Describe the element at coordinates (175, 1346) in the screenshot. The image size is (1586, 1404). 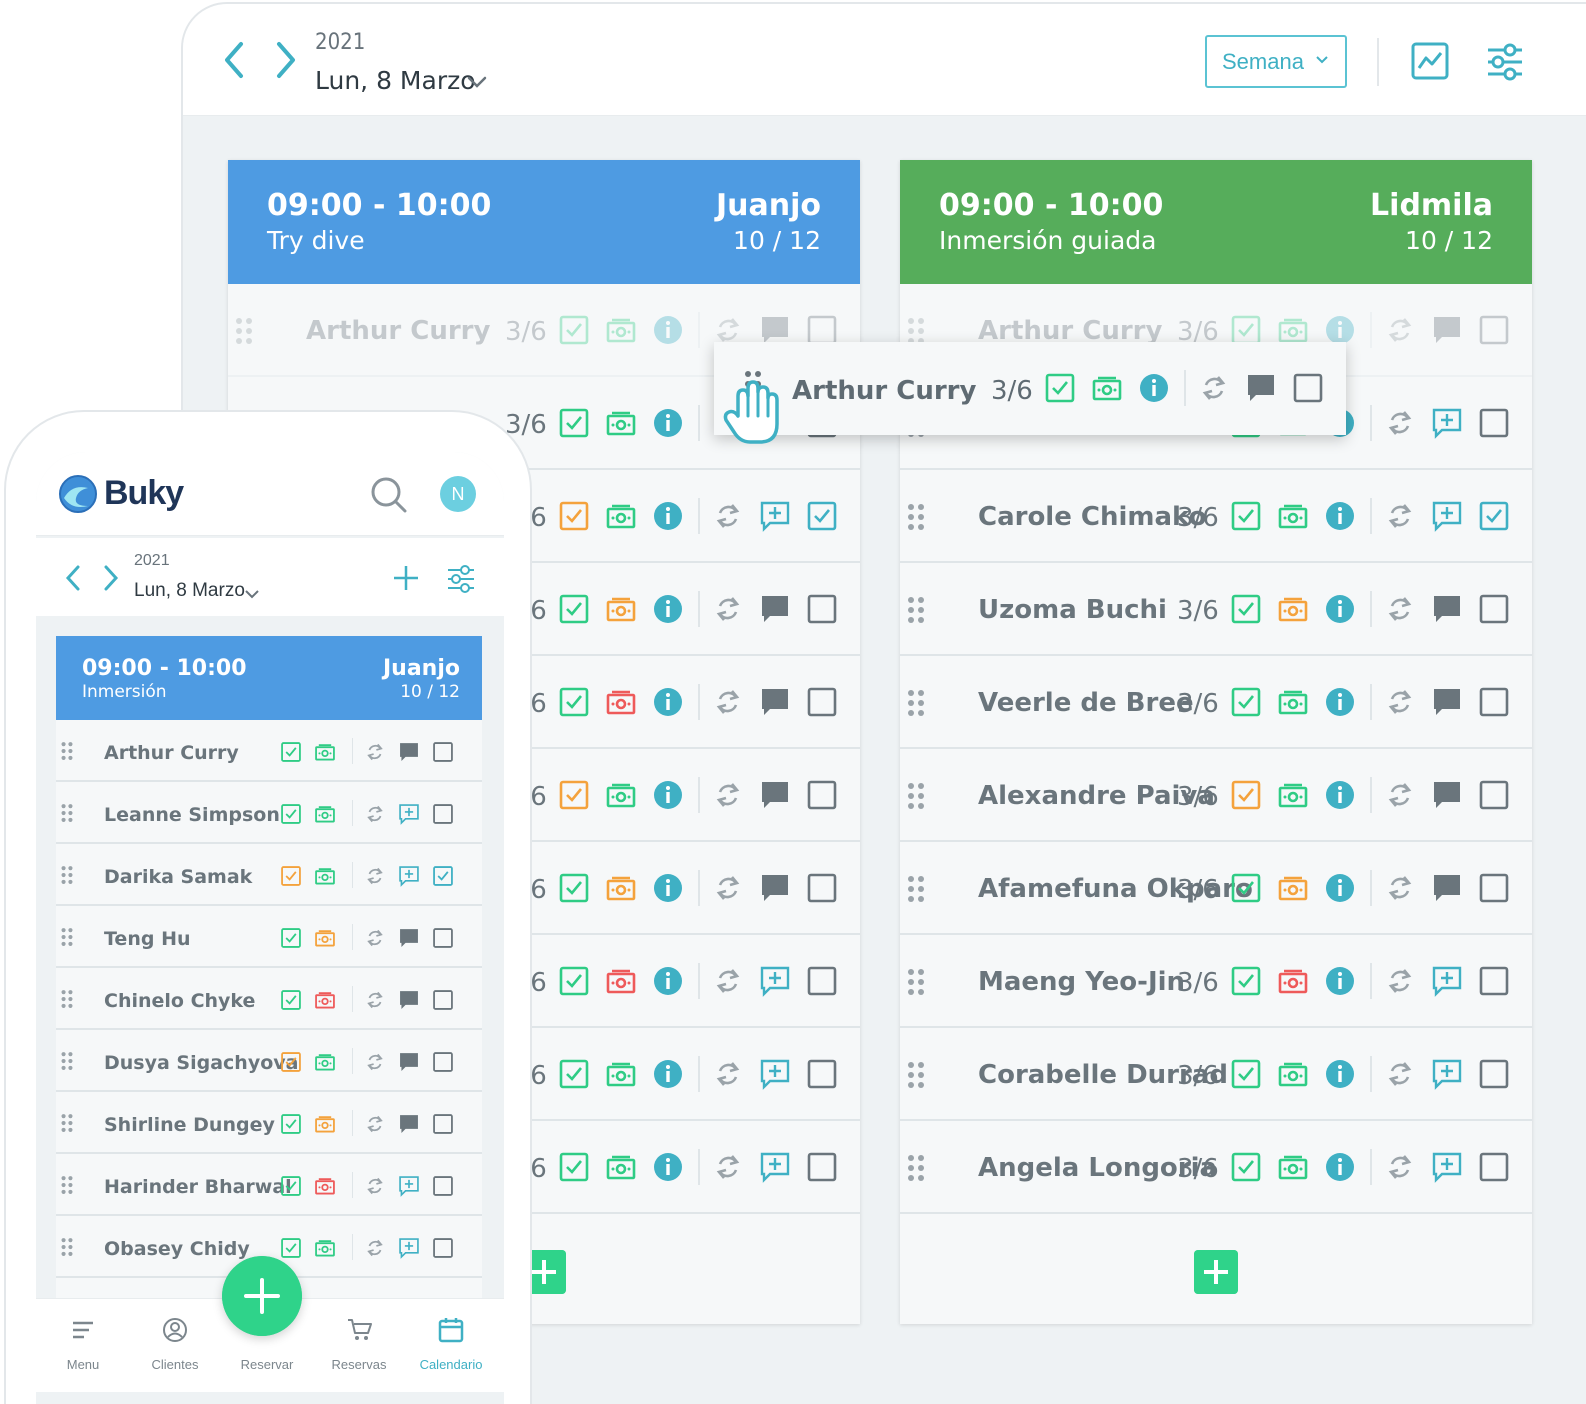
I see `tab-clientes: Clientes` at that location.